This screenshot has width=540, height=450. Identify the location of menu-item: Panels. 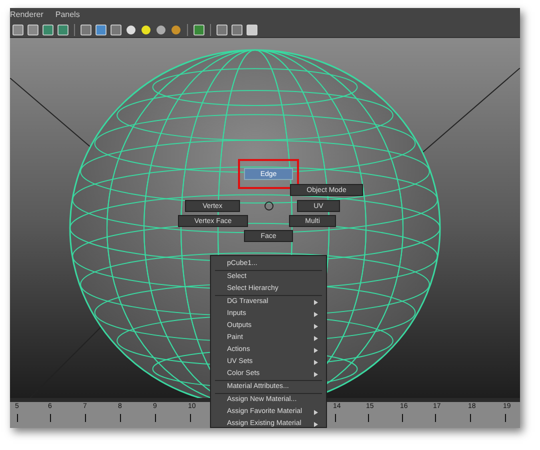
(67, 15).